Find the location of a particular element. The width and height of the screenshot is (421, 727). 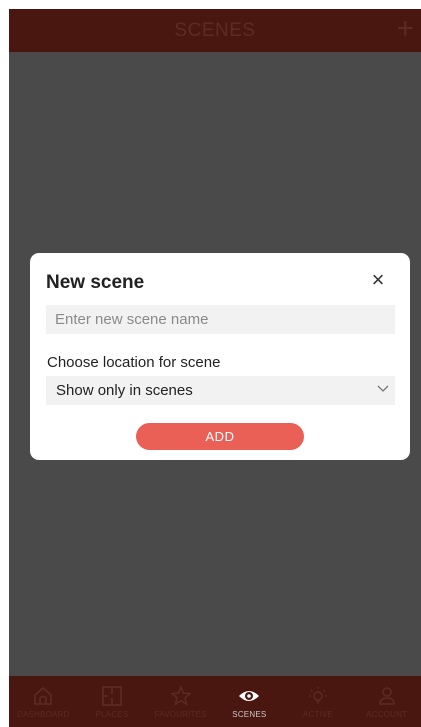

location-label: Choose location for scene is located at coordinates (134, 362).